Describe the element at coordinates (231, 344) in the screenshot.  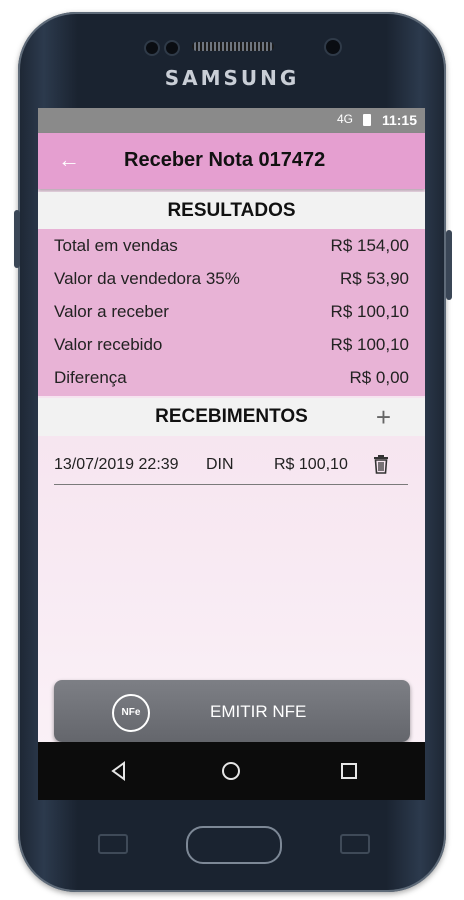
I see `result-row: Valor recebido R$ 100,10` at that location.